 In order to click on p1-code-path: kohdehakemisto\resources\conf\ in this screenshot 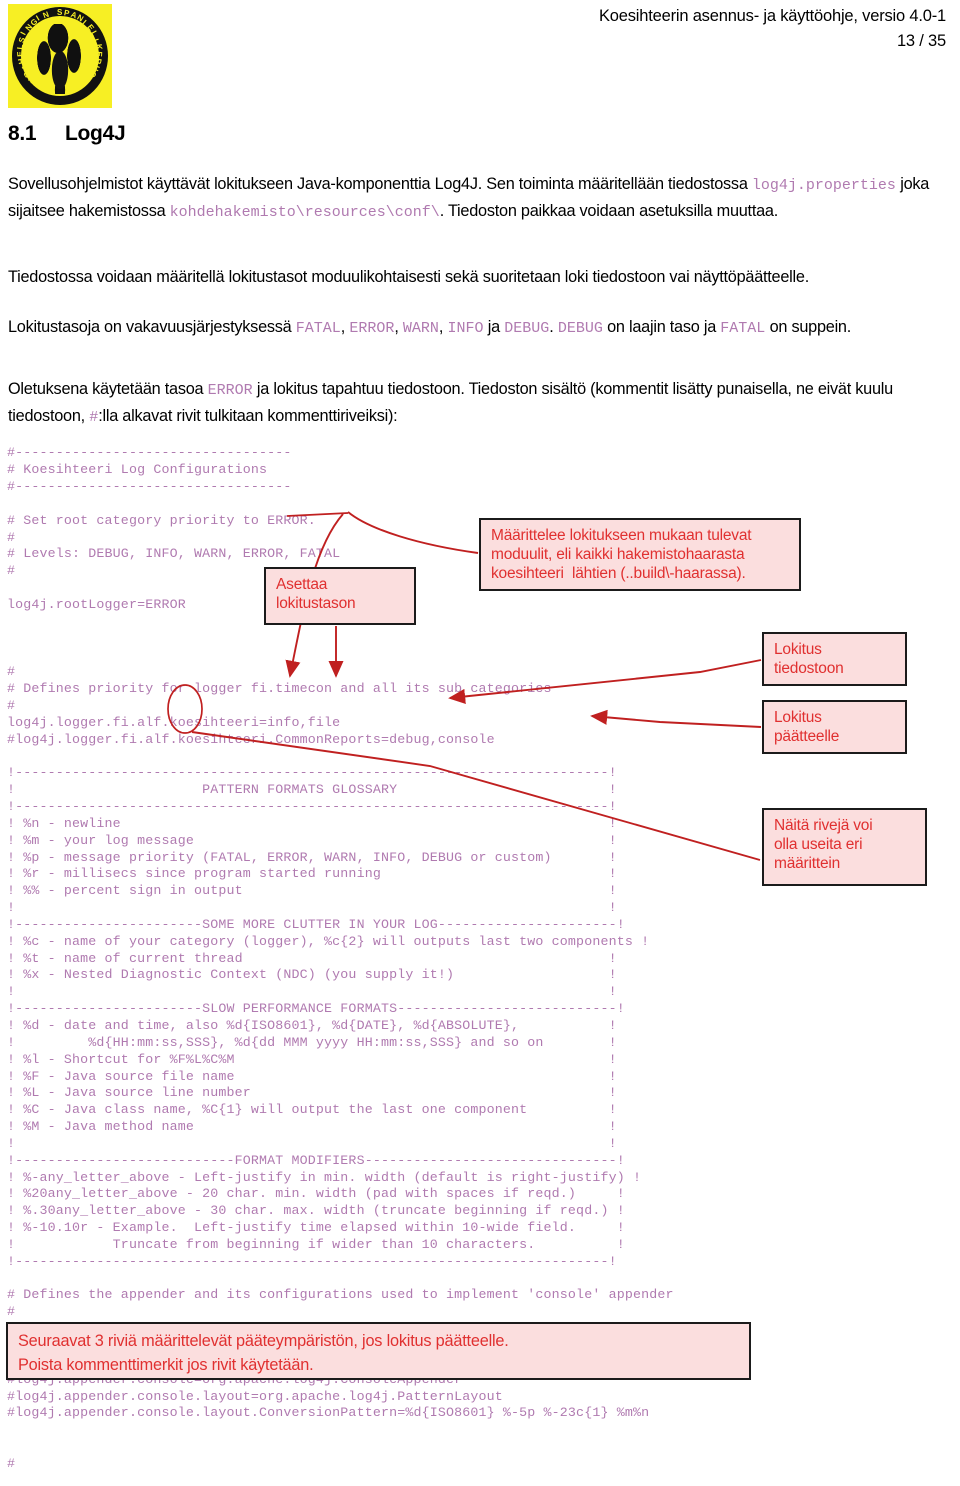, I will do `click(304, 212)`.